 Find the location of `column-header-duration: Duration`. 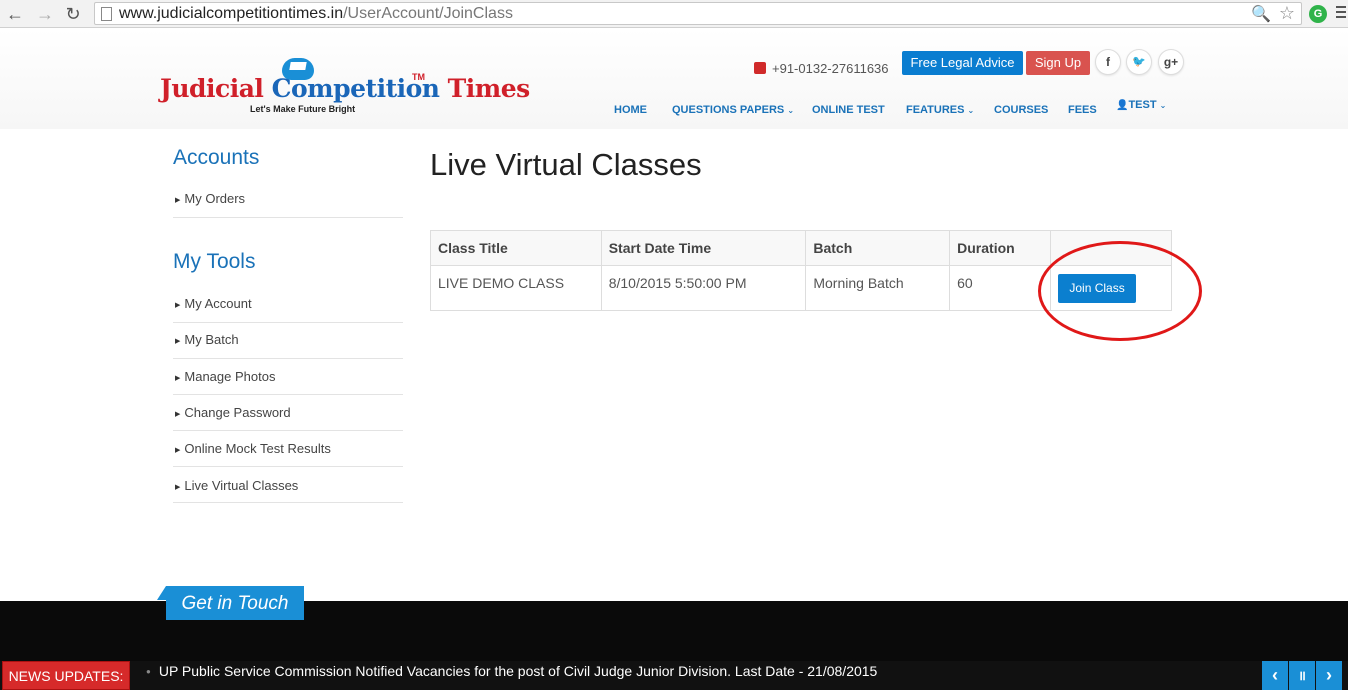

column-header-duration: Duration is located at coordinates (1000, 248).